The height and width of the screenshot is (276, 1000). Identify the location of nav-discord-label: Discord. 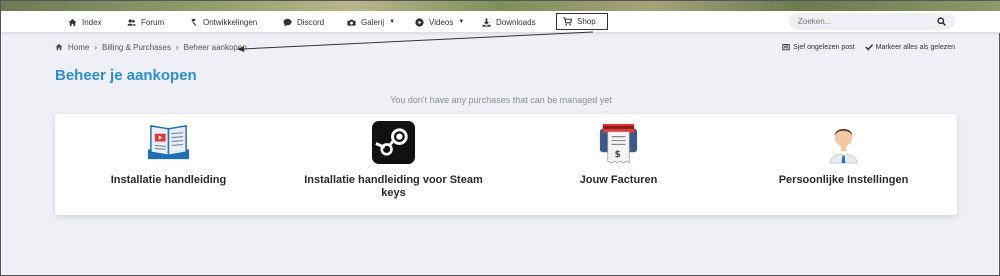
(311, 22).